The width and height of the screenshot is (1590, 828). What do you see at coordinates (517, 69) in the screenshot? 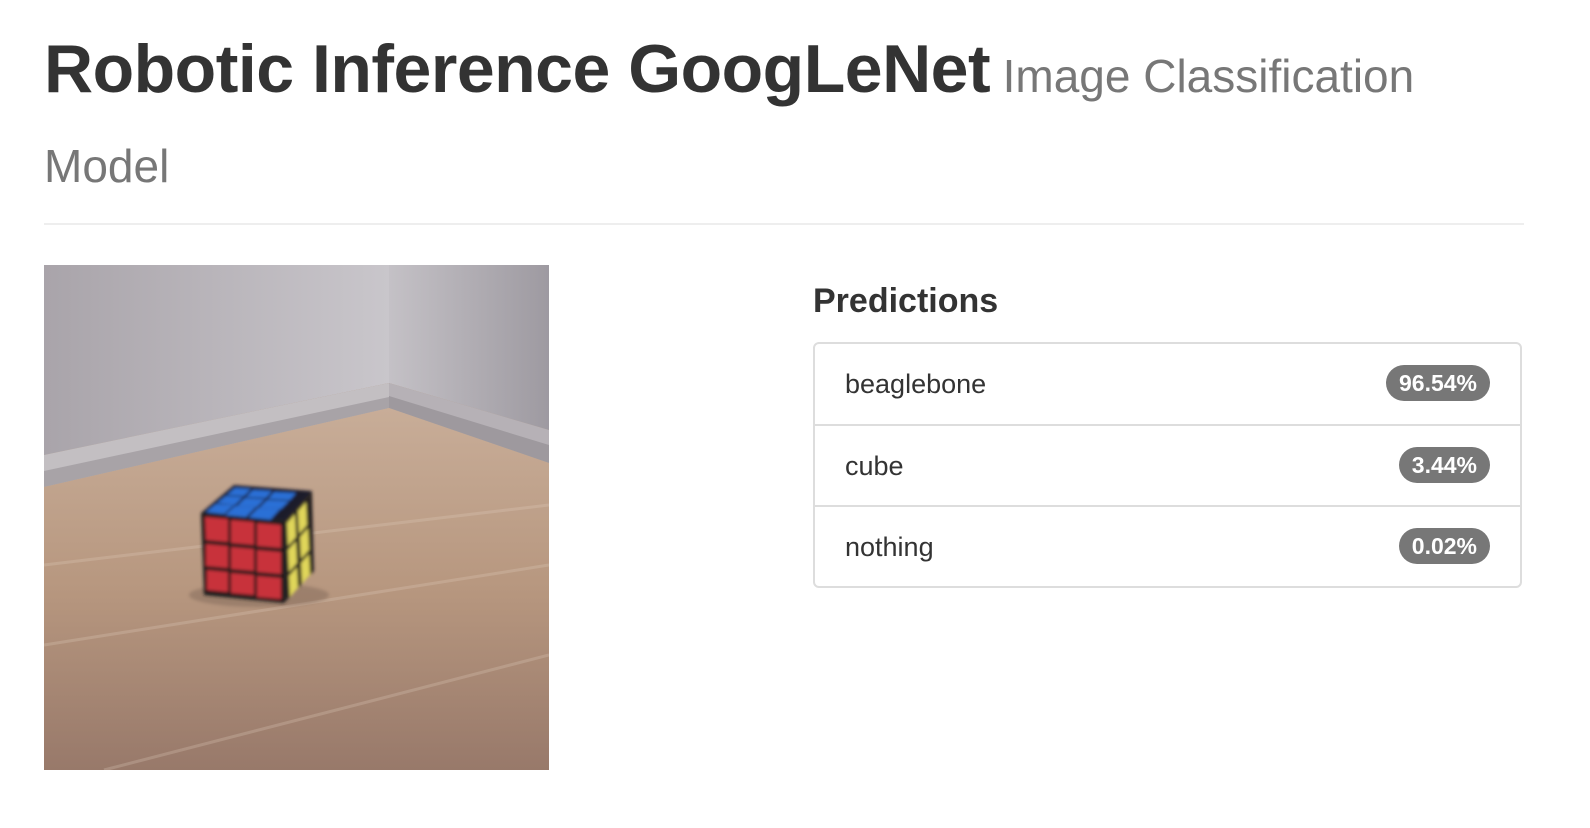
I see `page-title: Robotic Inference GoogLeNet` at bounding box center [517, 69].